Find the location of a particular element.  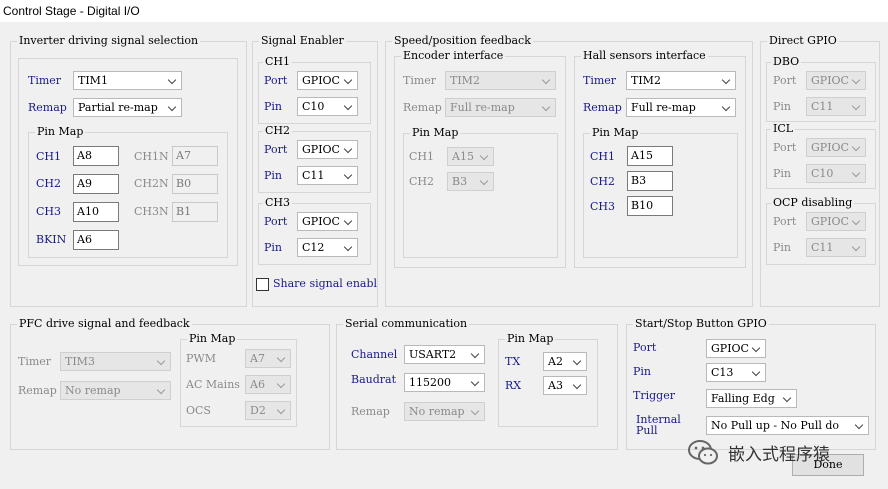

ch3-field: A10 is located at coordinates (96, 212).